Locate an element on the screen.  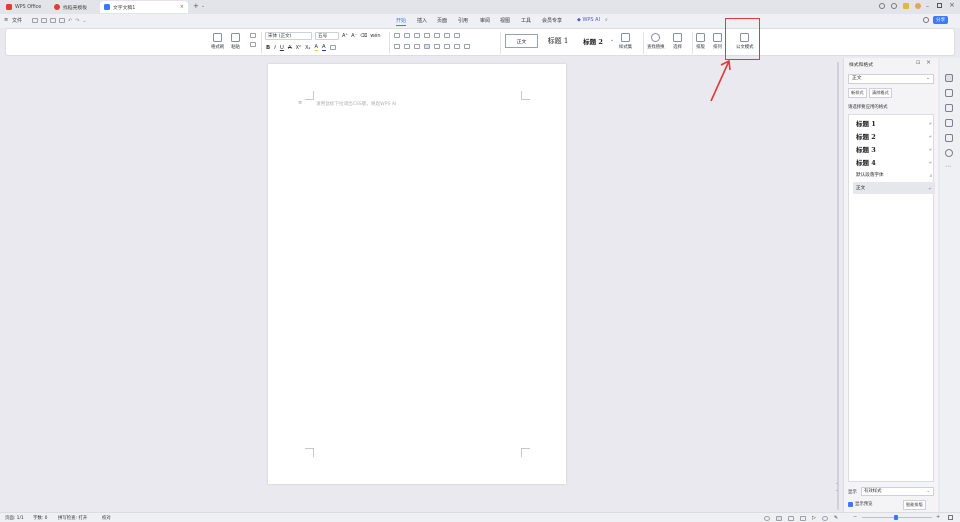
superscript-button: X² is located at coordinates (298, 48).